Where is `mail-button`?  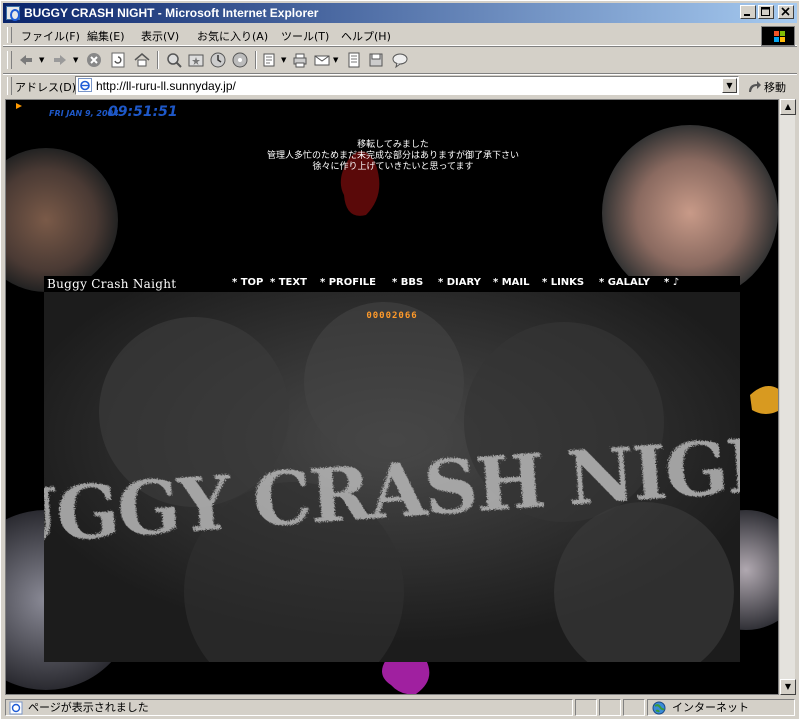
mail-button is located at coordinates (322, 60).